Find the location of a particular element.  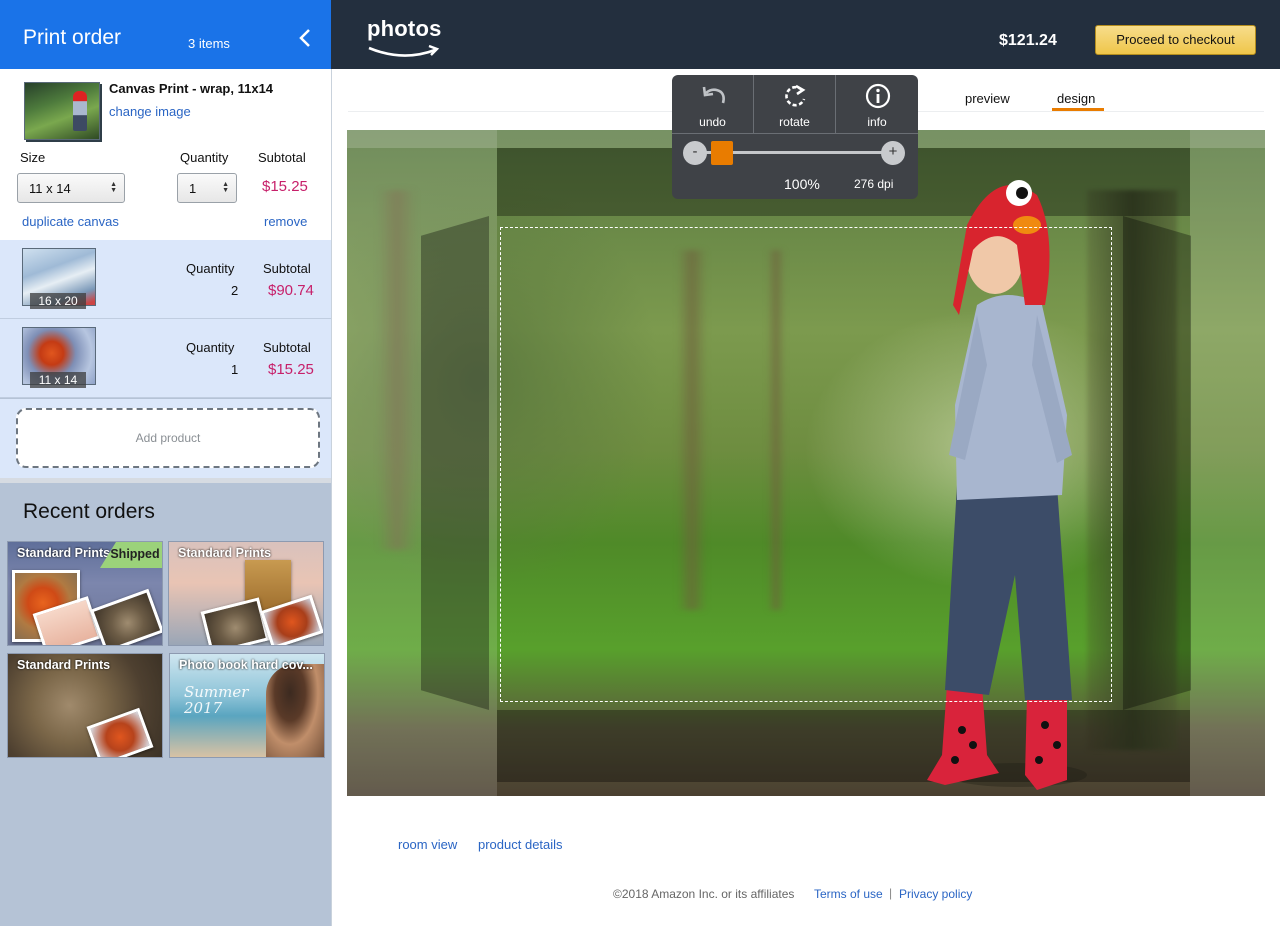

collapse-sidebar-button is located at coordinates (306, 38).